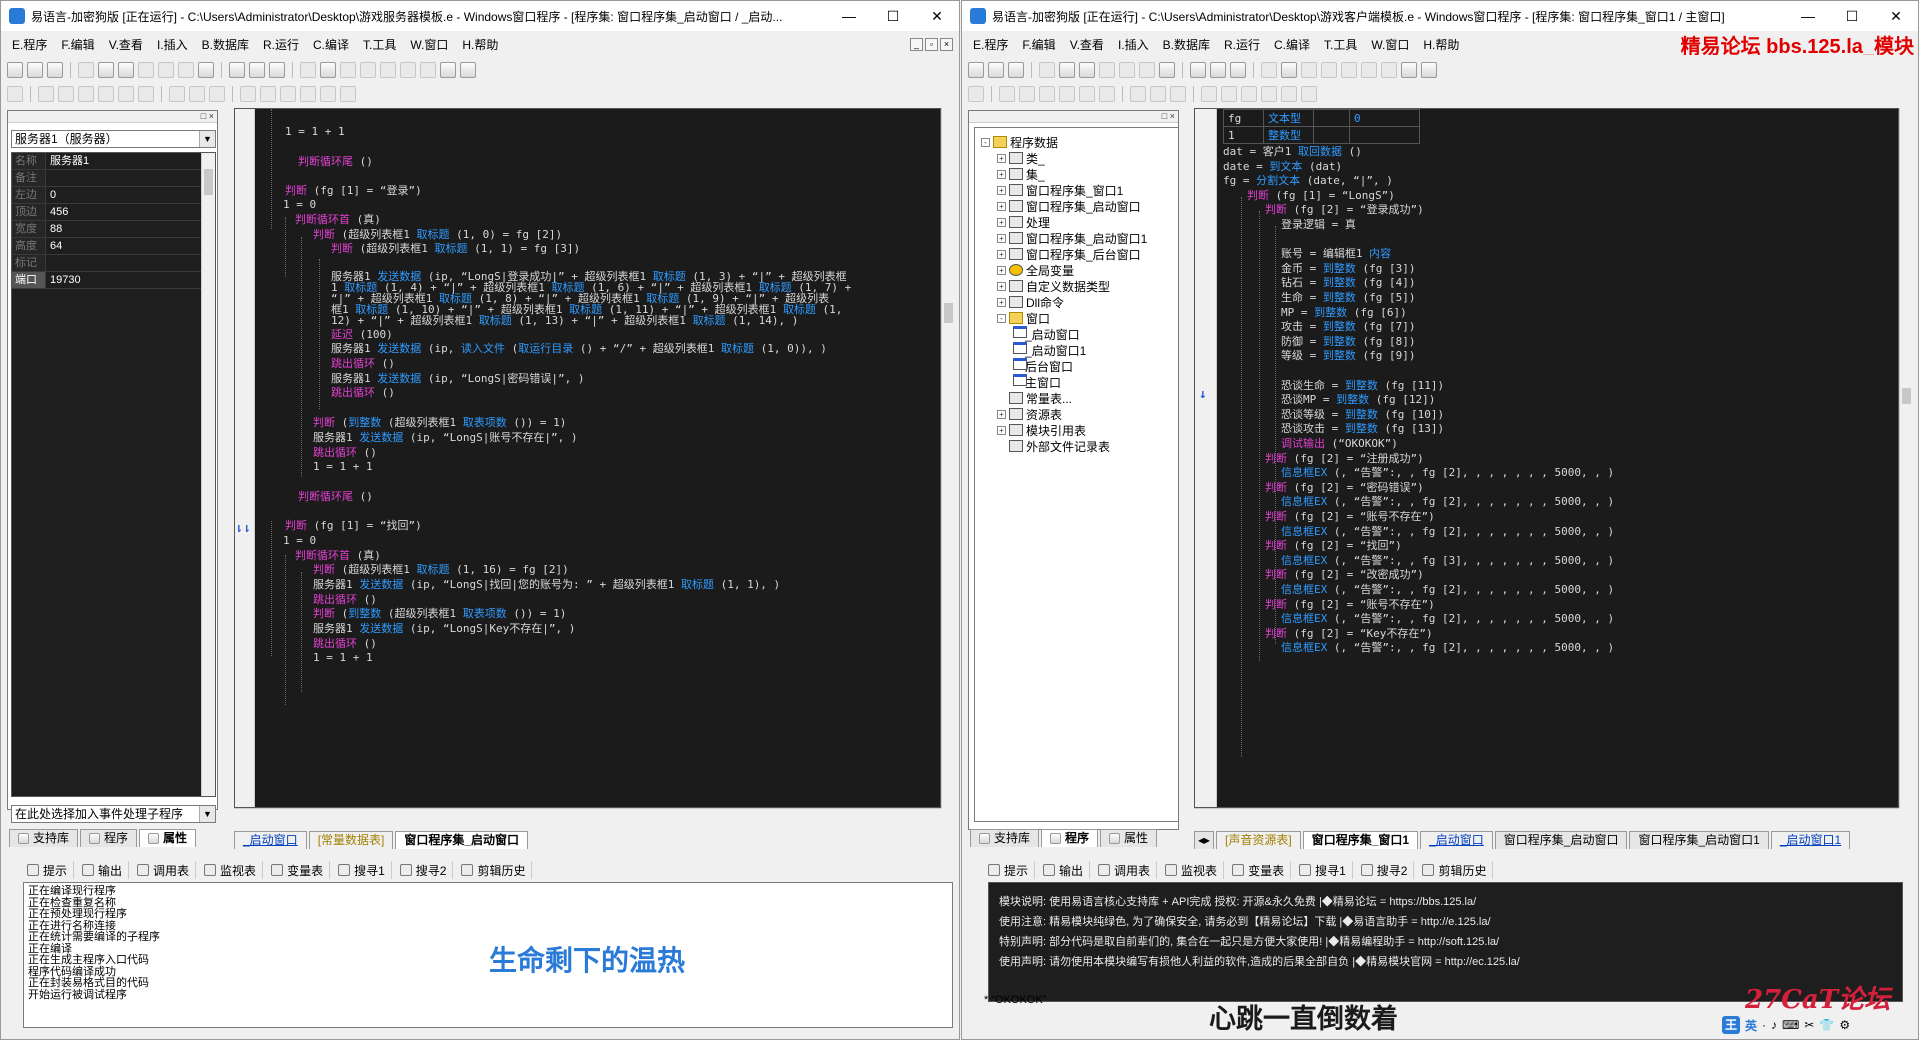  I want to click on editor-tab-start-assembly1: 窗口程序集_启动窗口1, so click(1699, 840).